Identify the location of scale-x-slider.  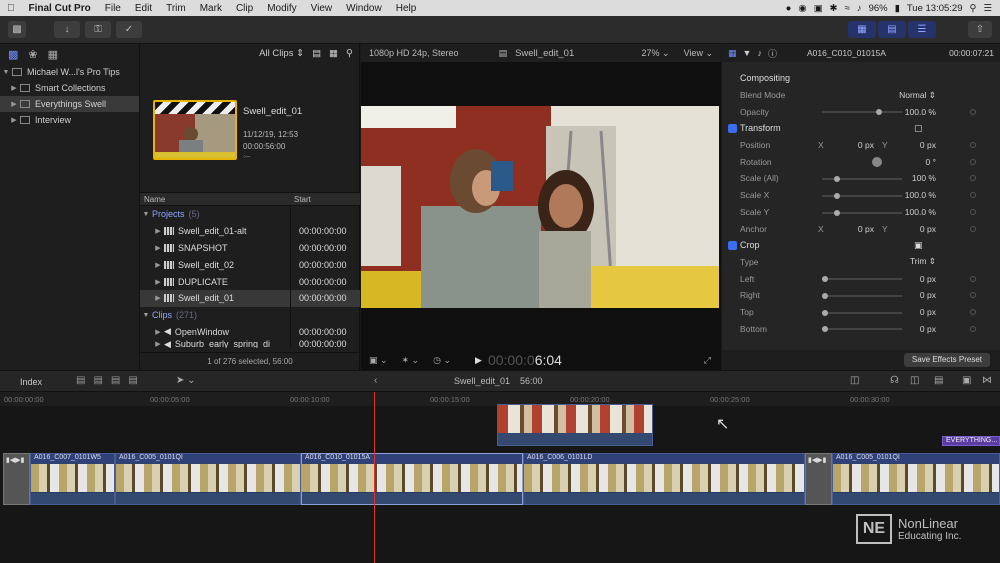
(862, 195).